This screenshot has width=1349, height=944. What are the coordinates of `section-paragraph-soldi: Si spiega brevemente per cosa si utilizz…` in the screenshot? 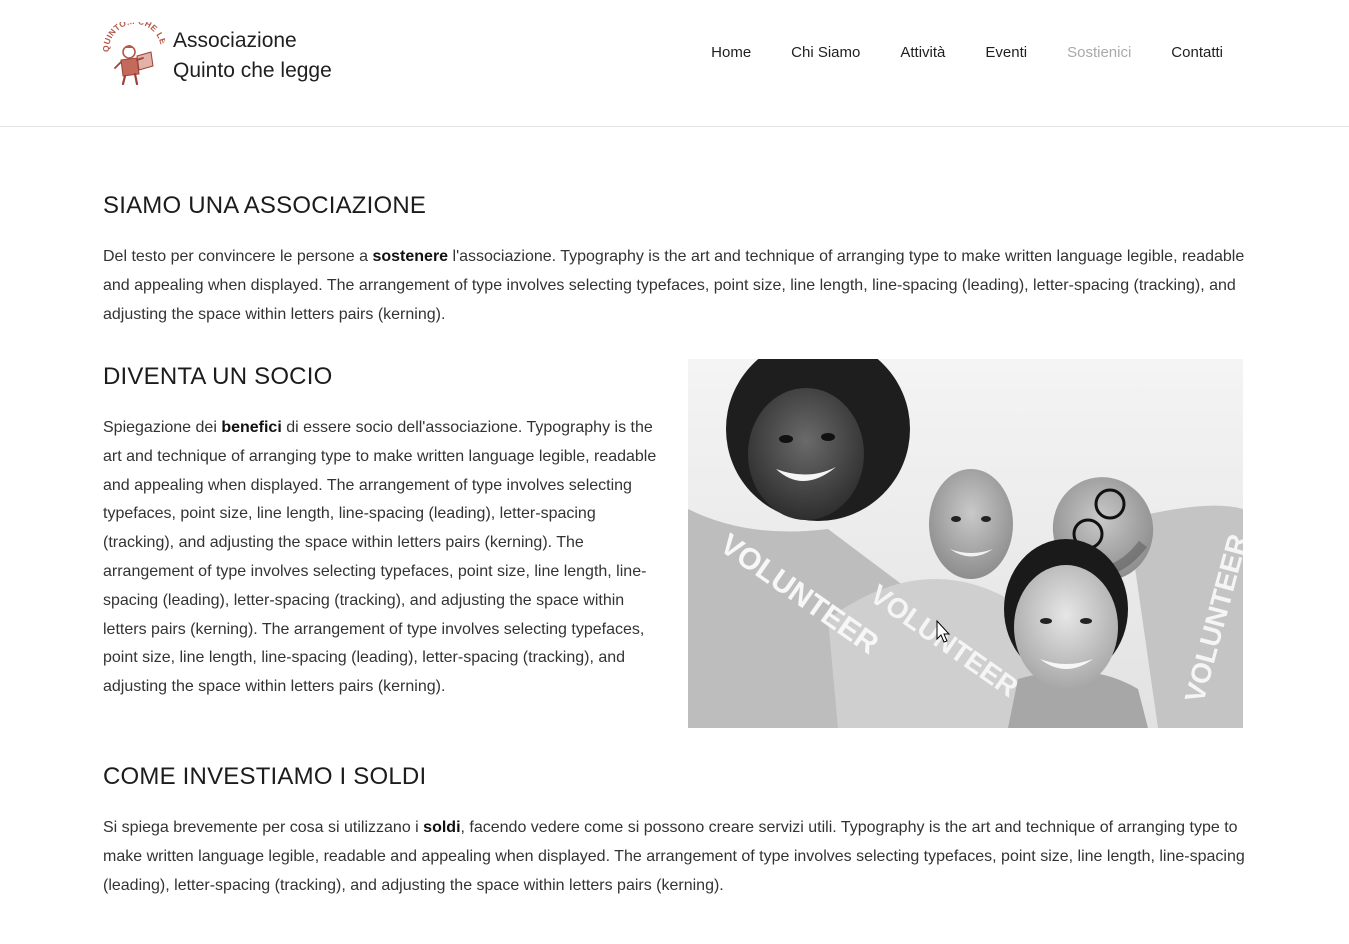 It's located at (674, 857).